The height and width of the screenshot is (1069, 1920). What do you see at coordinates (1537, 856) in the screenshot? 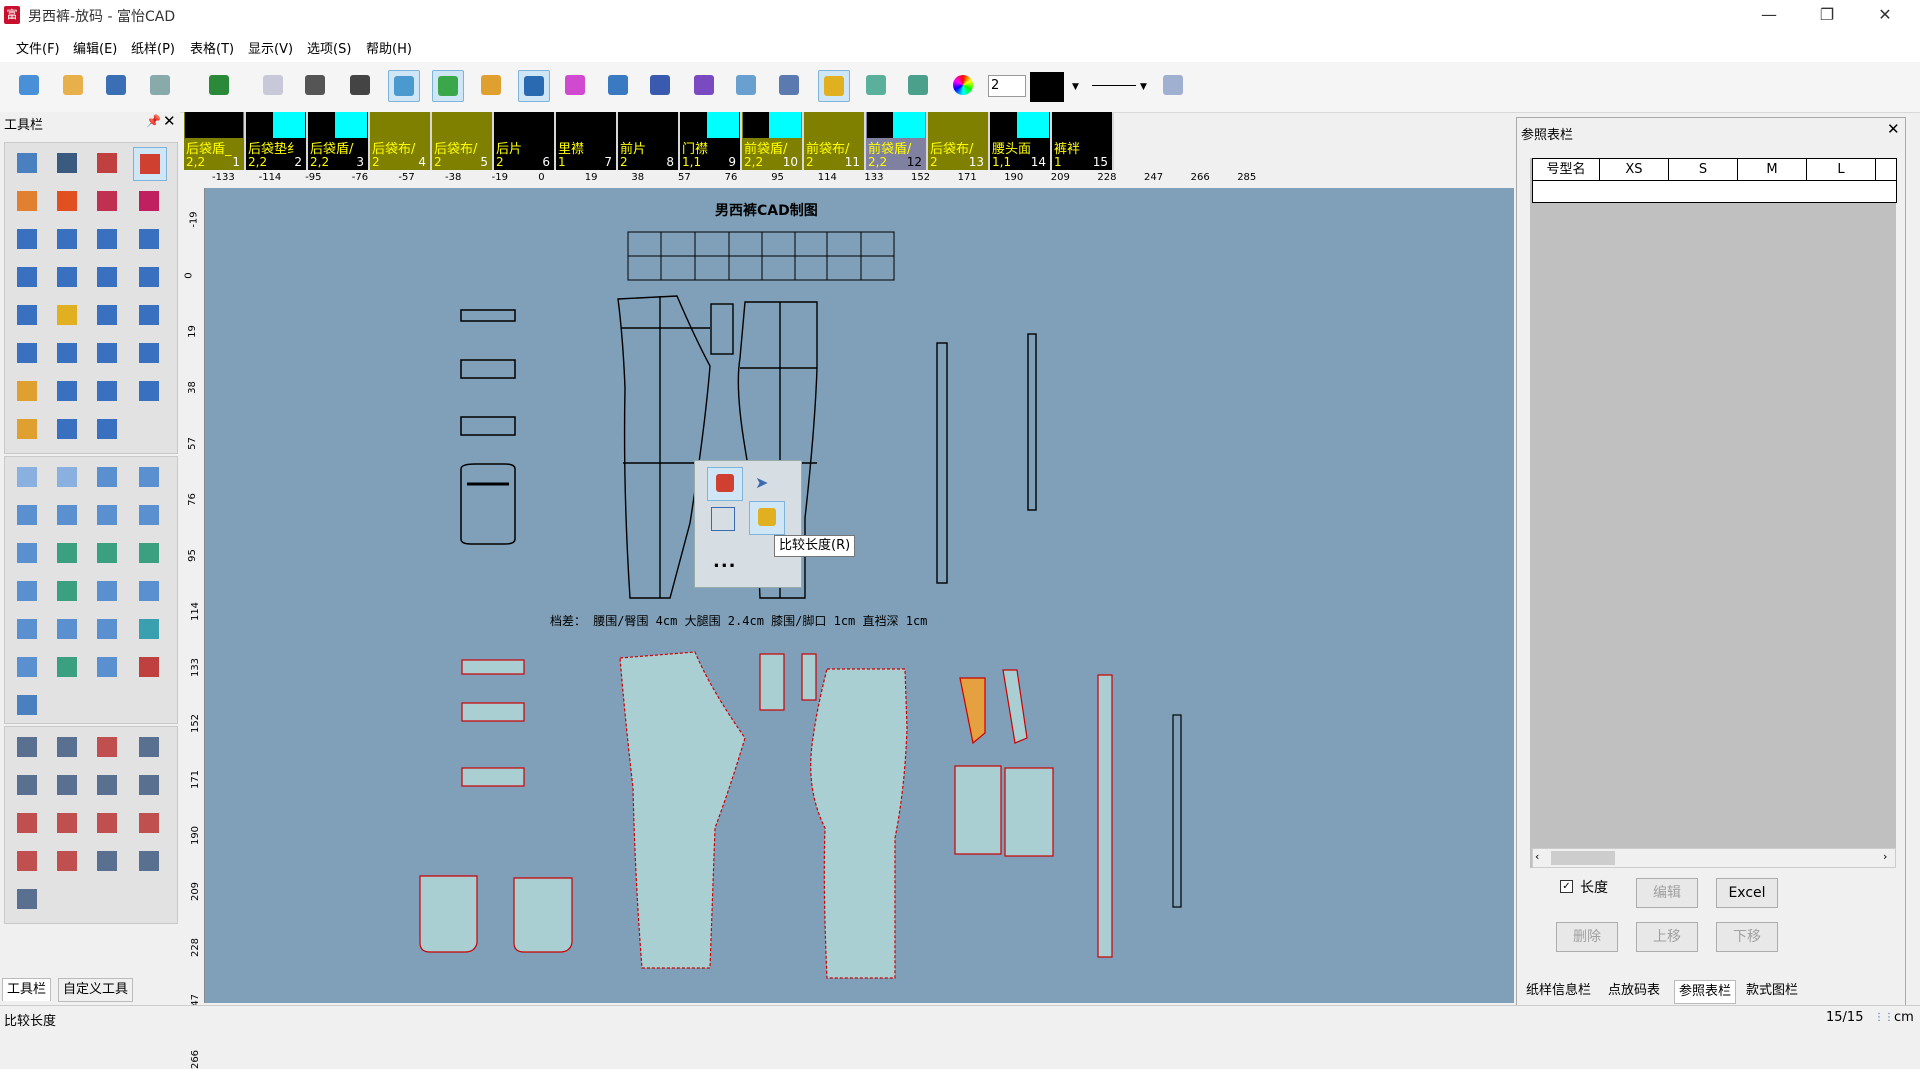
I see `scroll-left-icon: ‹` at bounding box center [1537, 856].